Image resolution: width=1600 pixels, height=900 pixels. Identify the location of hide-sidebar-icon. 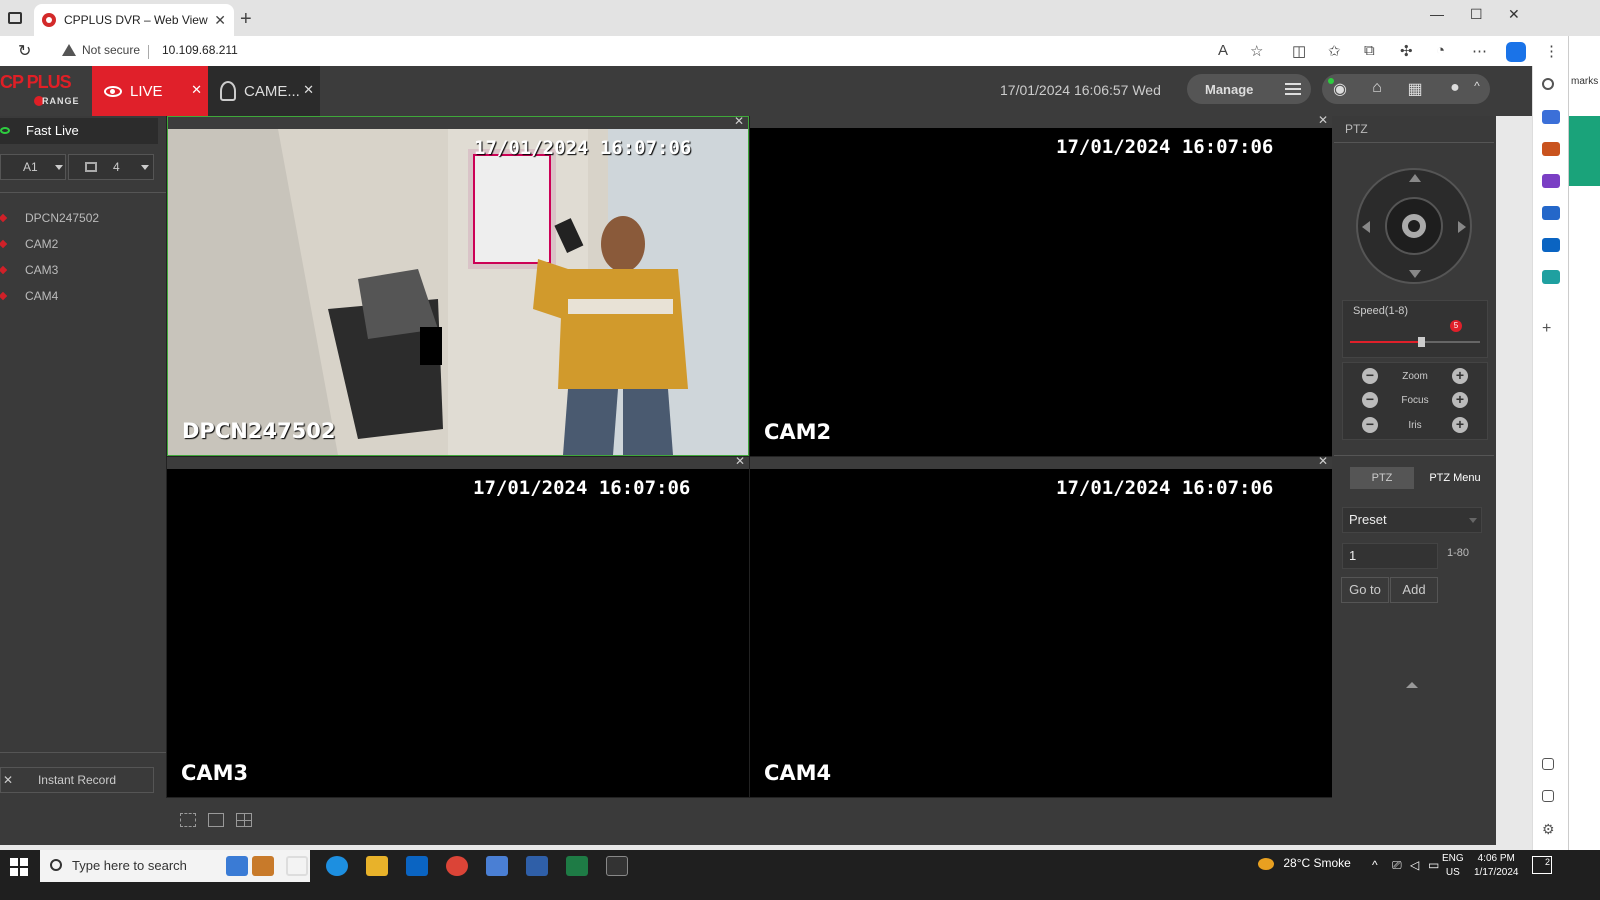
(1548, 764).